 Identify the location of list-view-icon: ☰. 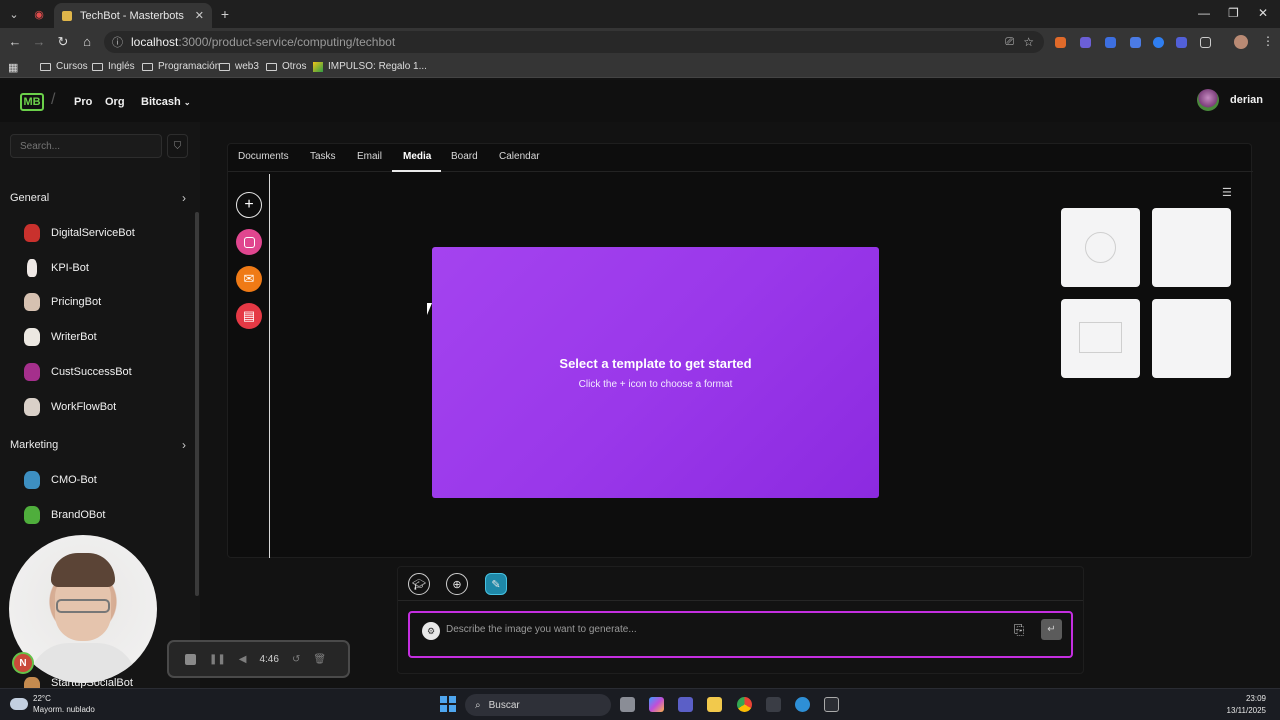
(1227, 192).